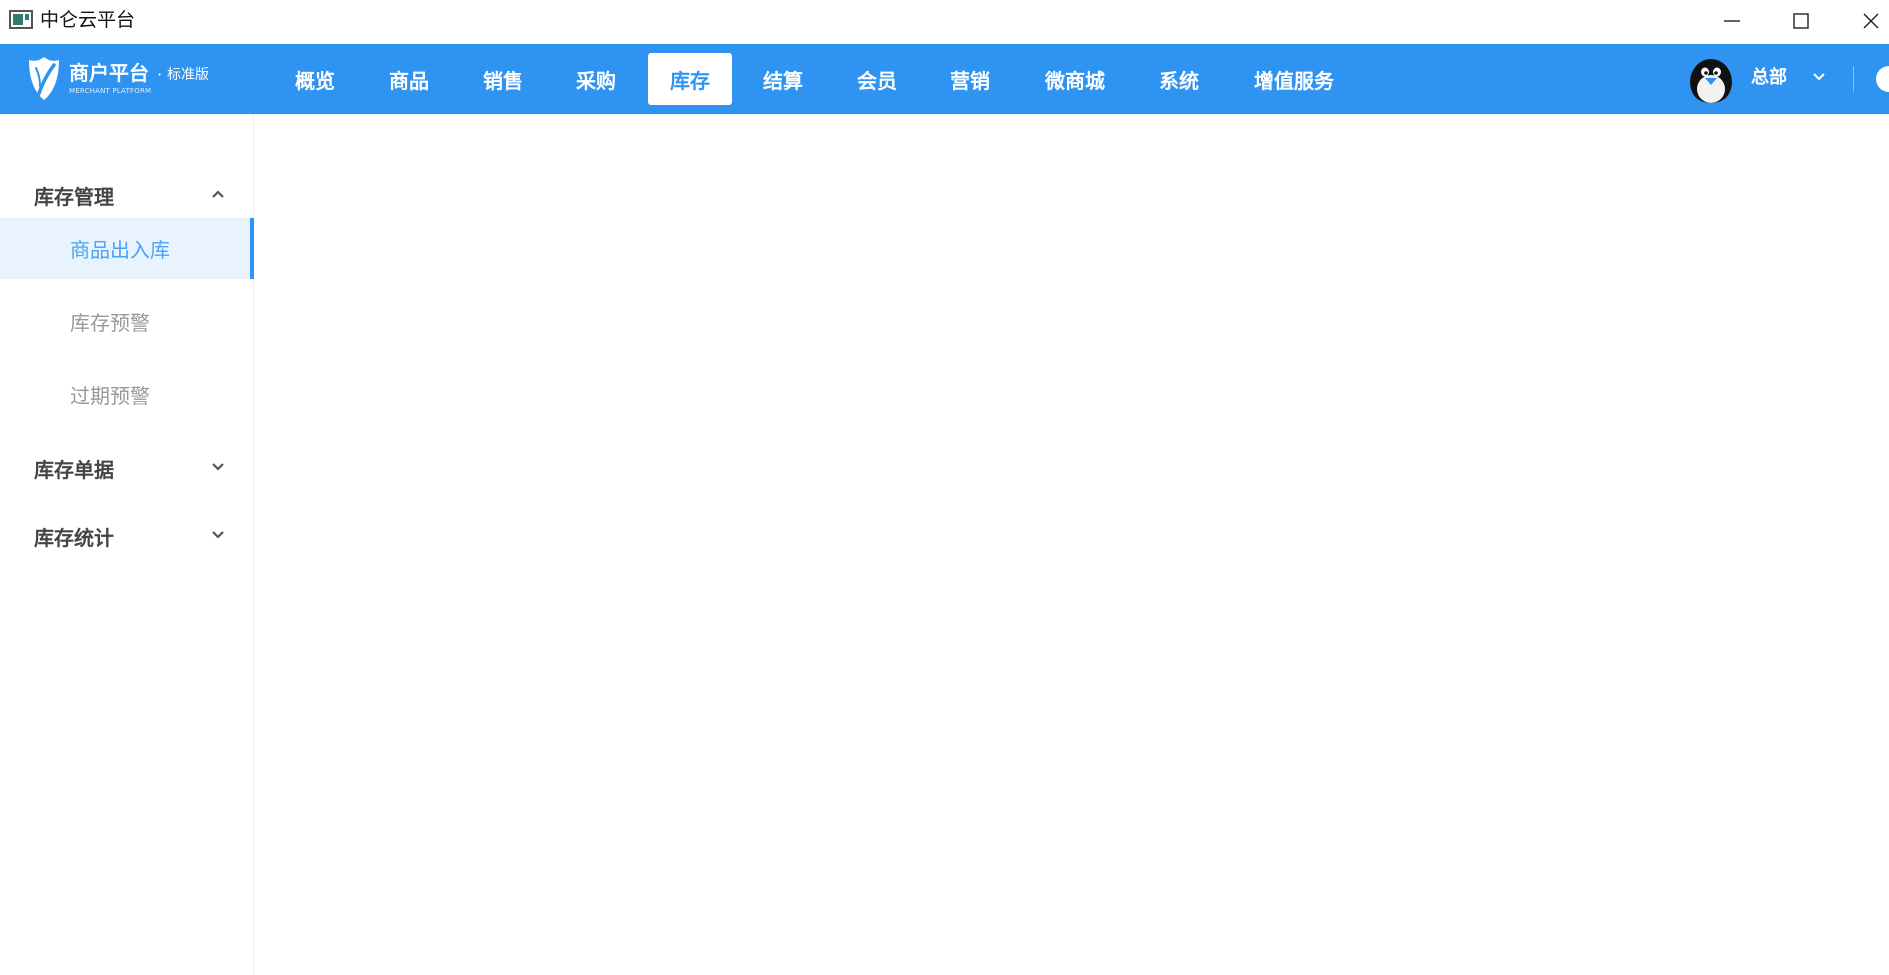  I want to click on penguin-avatar-icon, so click(1711, 78).